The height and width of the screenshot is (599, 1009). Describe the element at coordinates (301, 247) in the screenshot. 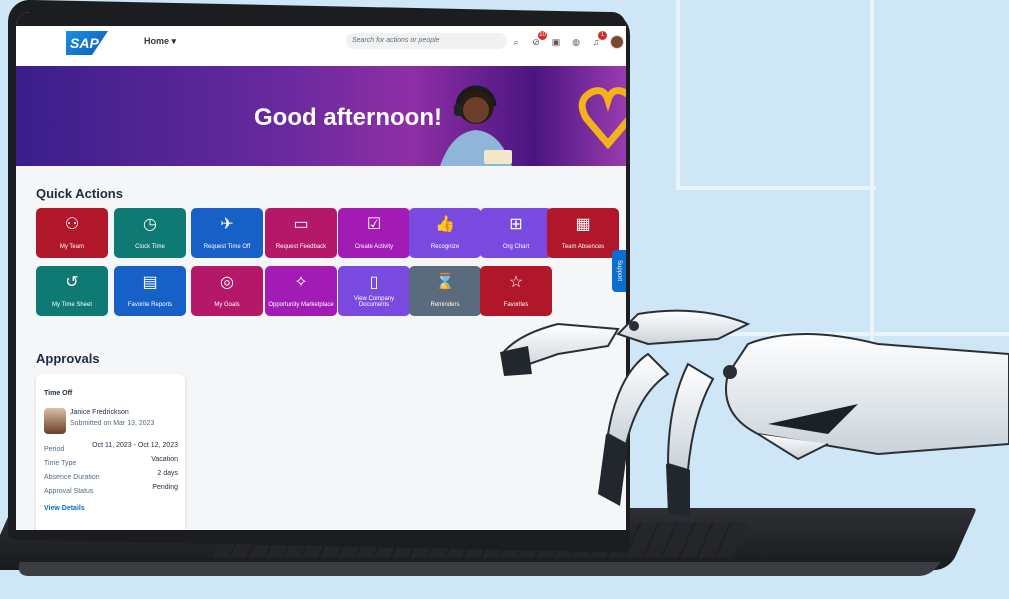

I see `quick-action-label: Request Feedback` at that location.